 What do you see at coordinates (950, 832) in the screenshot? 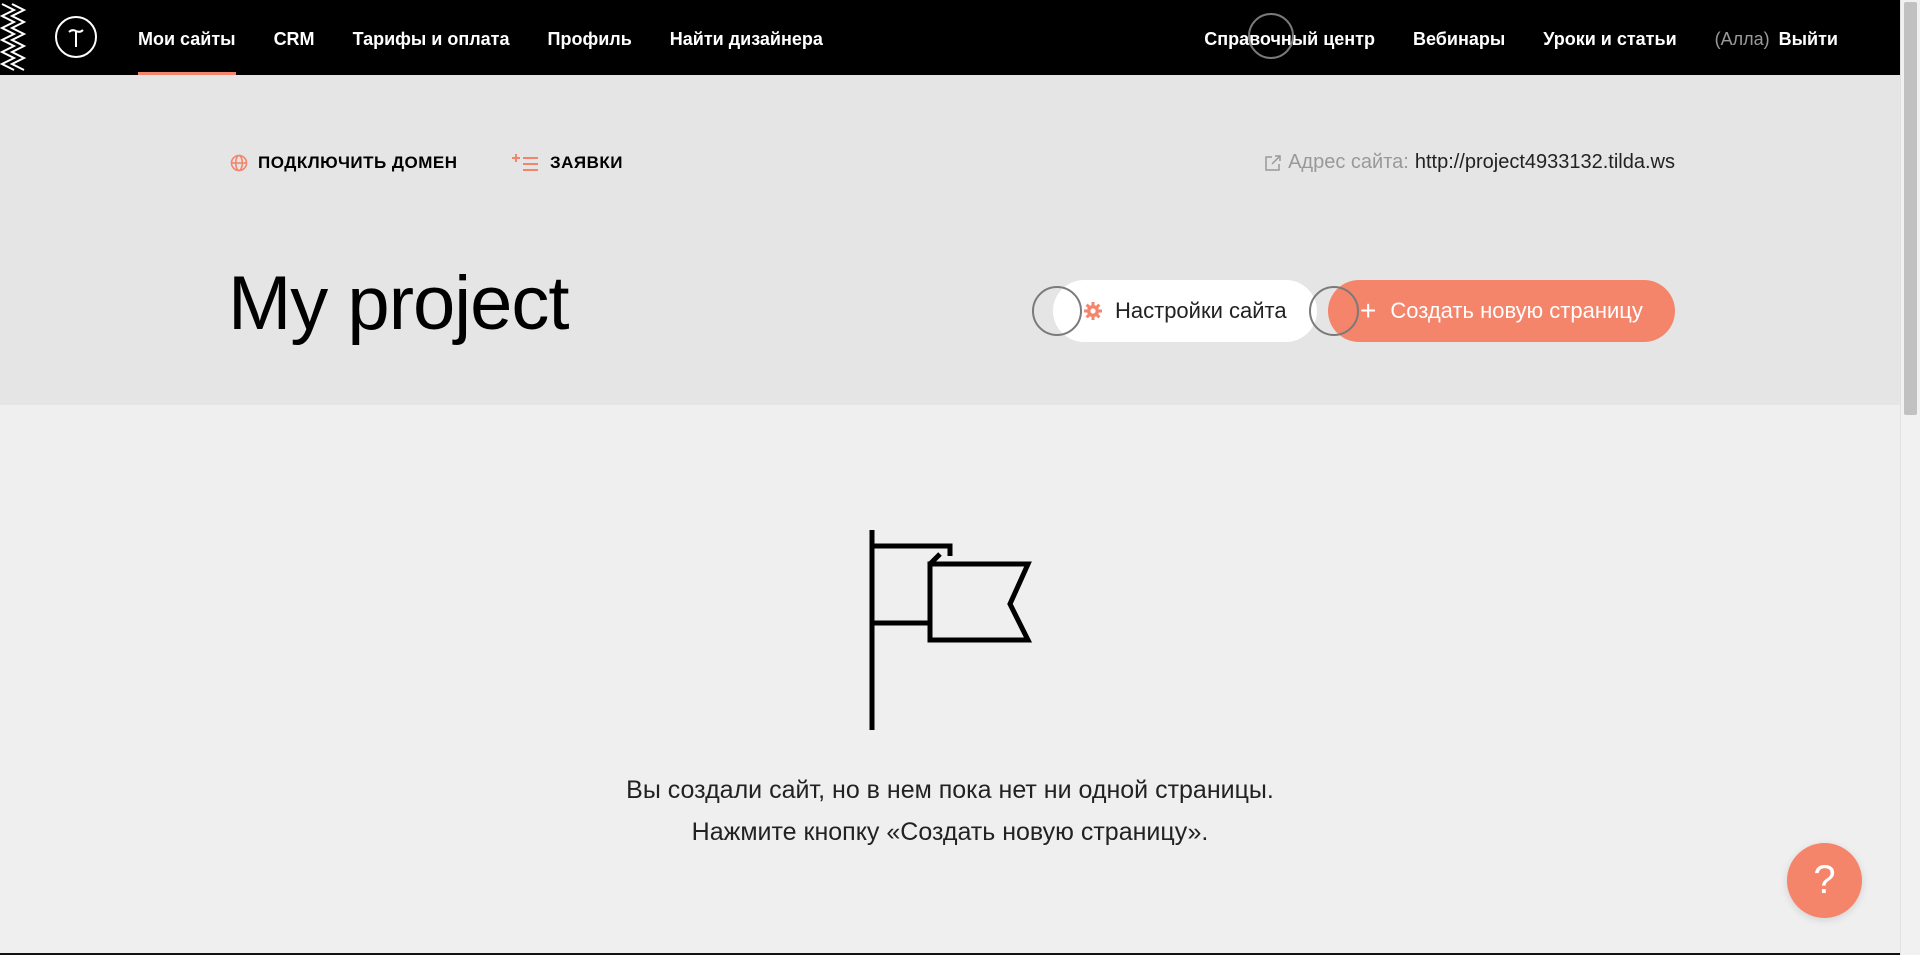
I see `empty-state-message-2: Нажмите кнопку «Создать новую страницу».` at bounding box center [950, 832].